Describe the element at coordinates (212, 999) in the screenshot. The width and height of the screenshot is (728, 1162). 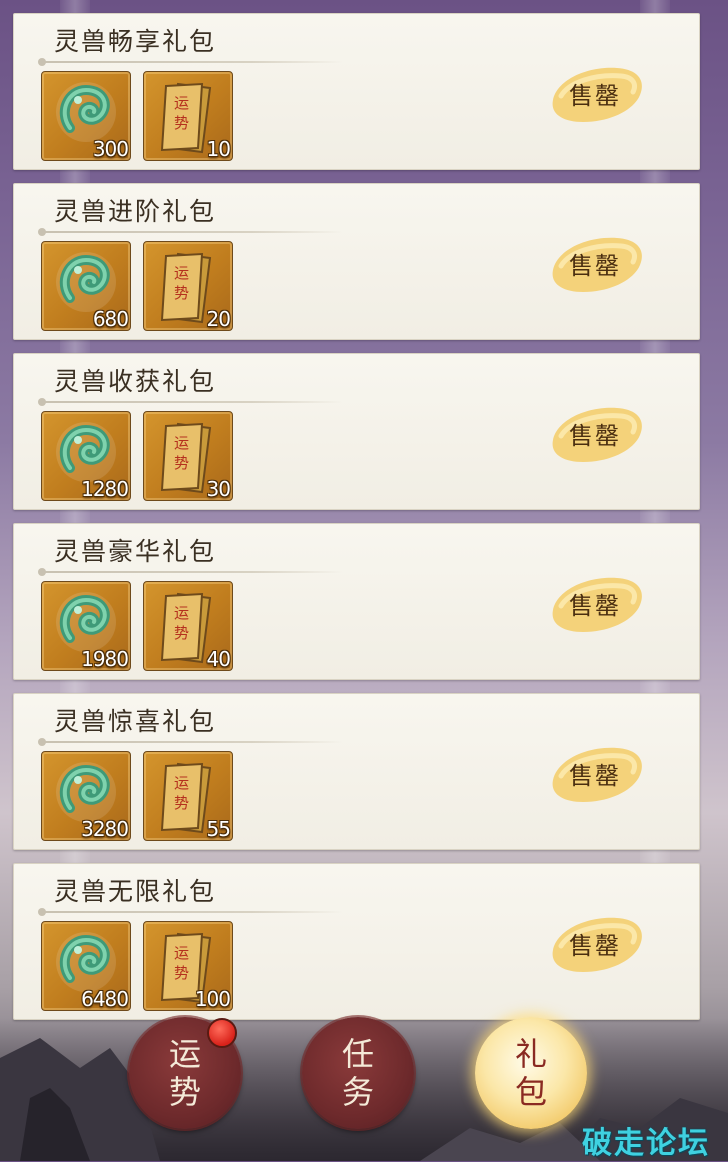
I see `scroll-count: 100` at that location.